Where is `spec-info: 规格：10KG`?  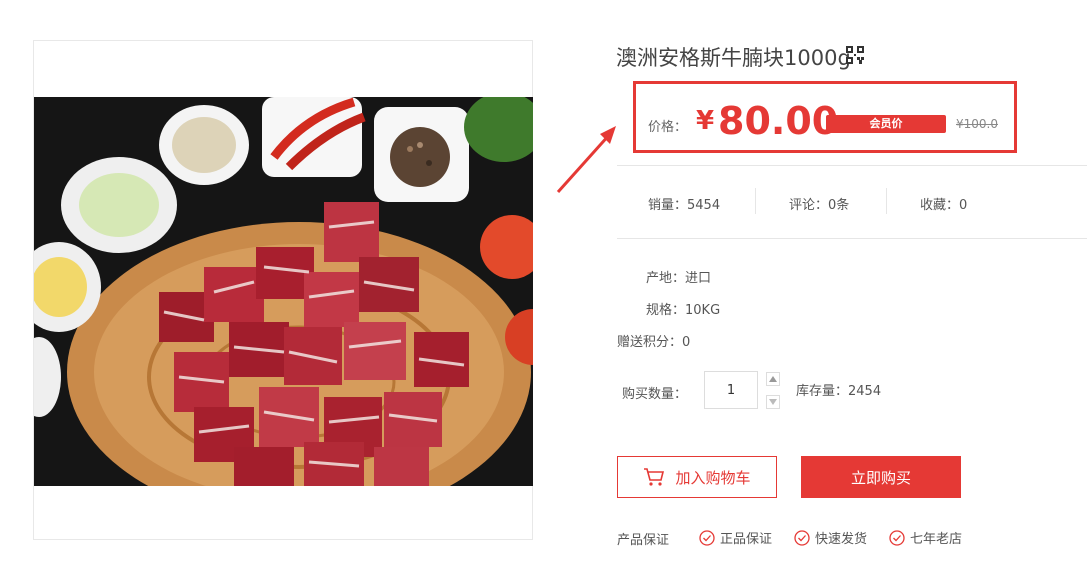 spec-info: 规格：10KG is located at coordinates (683, 310).